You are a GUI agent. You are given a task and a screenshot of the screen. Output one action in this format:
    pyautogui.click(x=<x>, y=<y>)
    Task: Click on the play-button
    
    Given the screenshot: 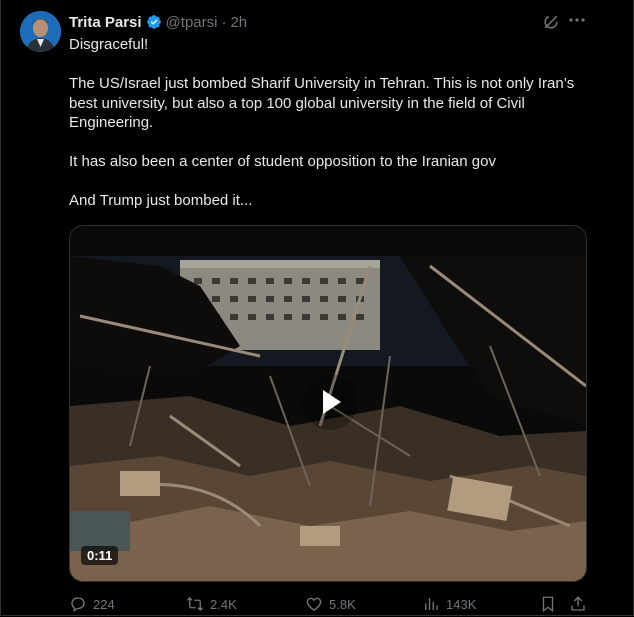 What is the action you would take?
    pyautogui.click(x=330, y=402)
    